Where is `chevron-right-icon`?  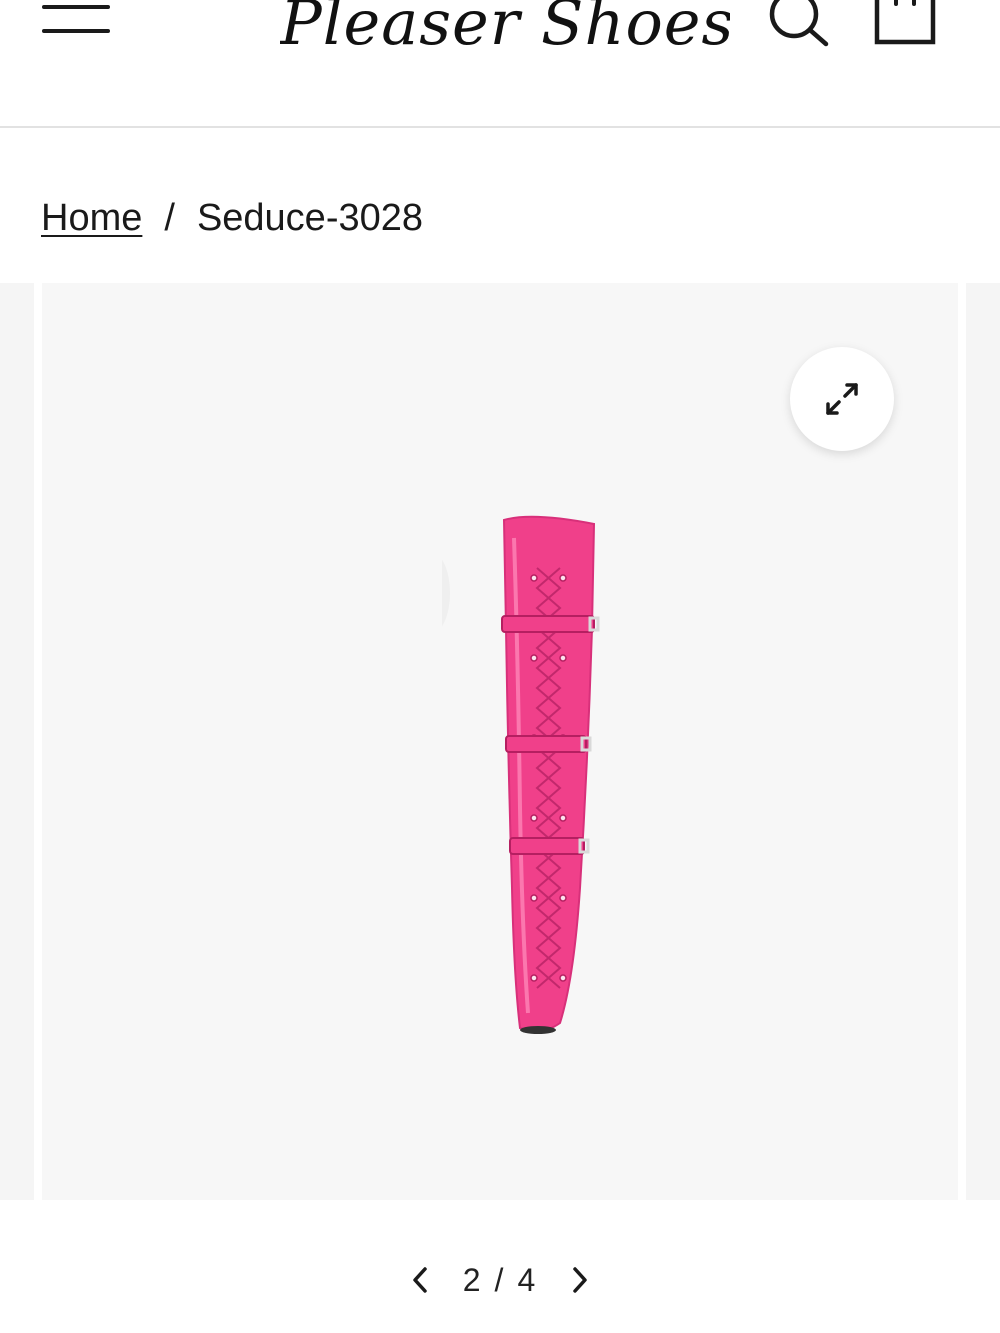 chevron-right-icon is located at coordinates (580, 1280).